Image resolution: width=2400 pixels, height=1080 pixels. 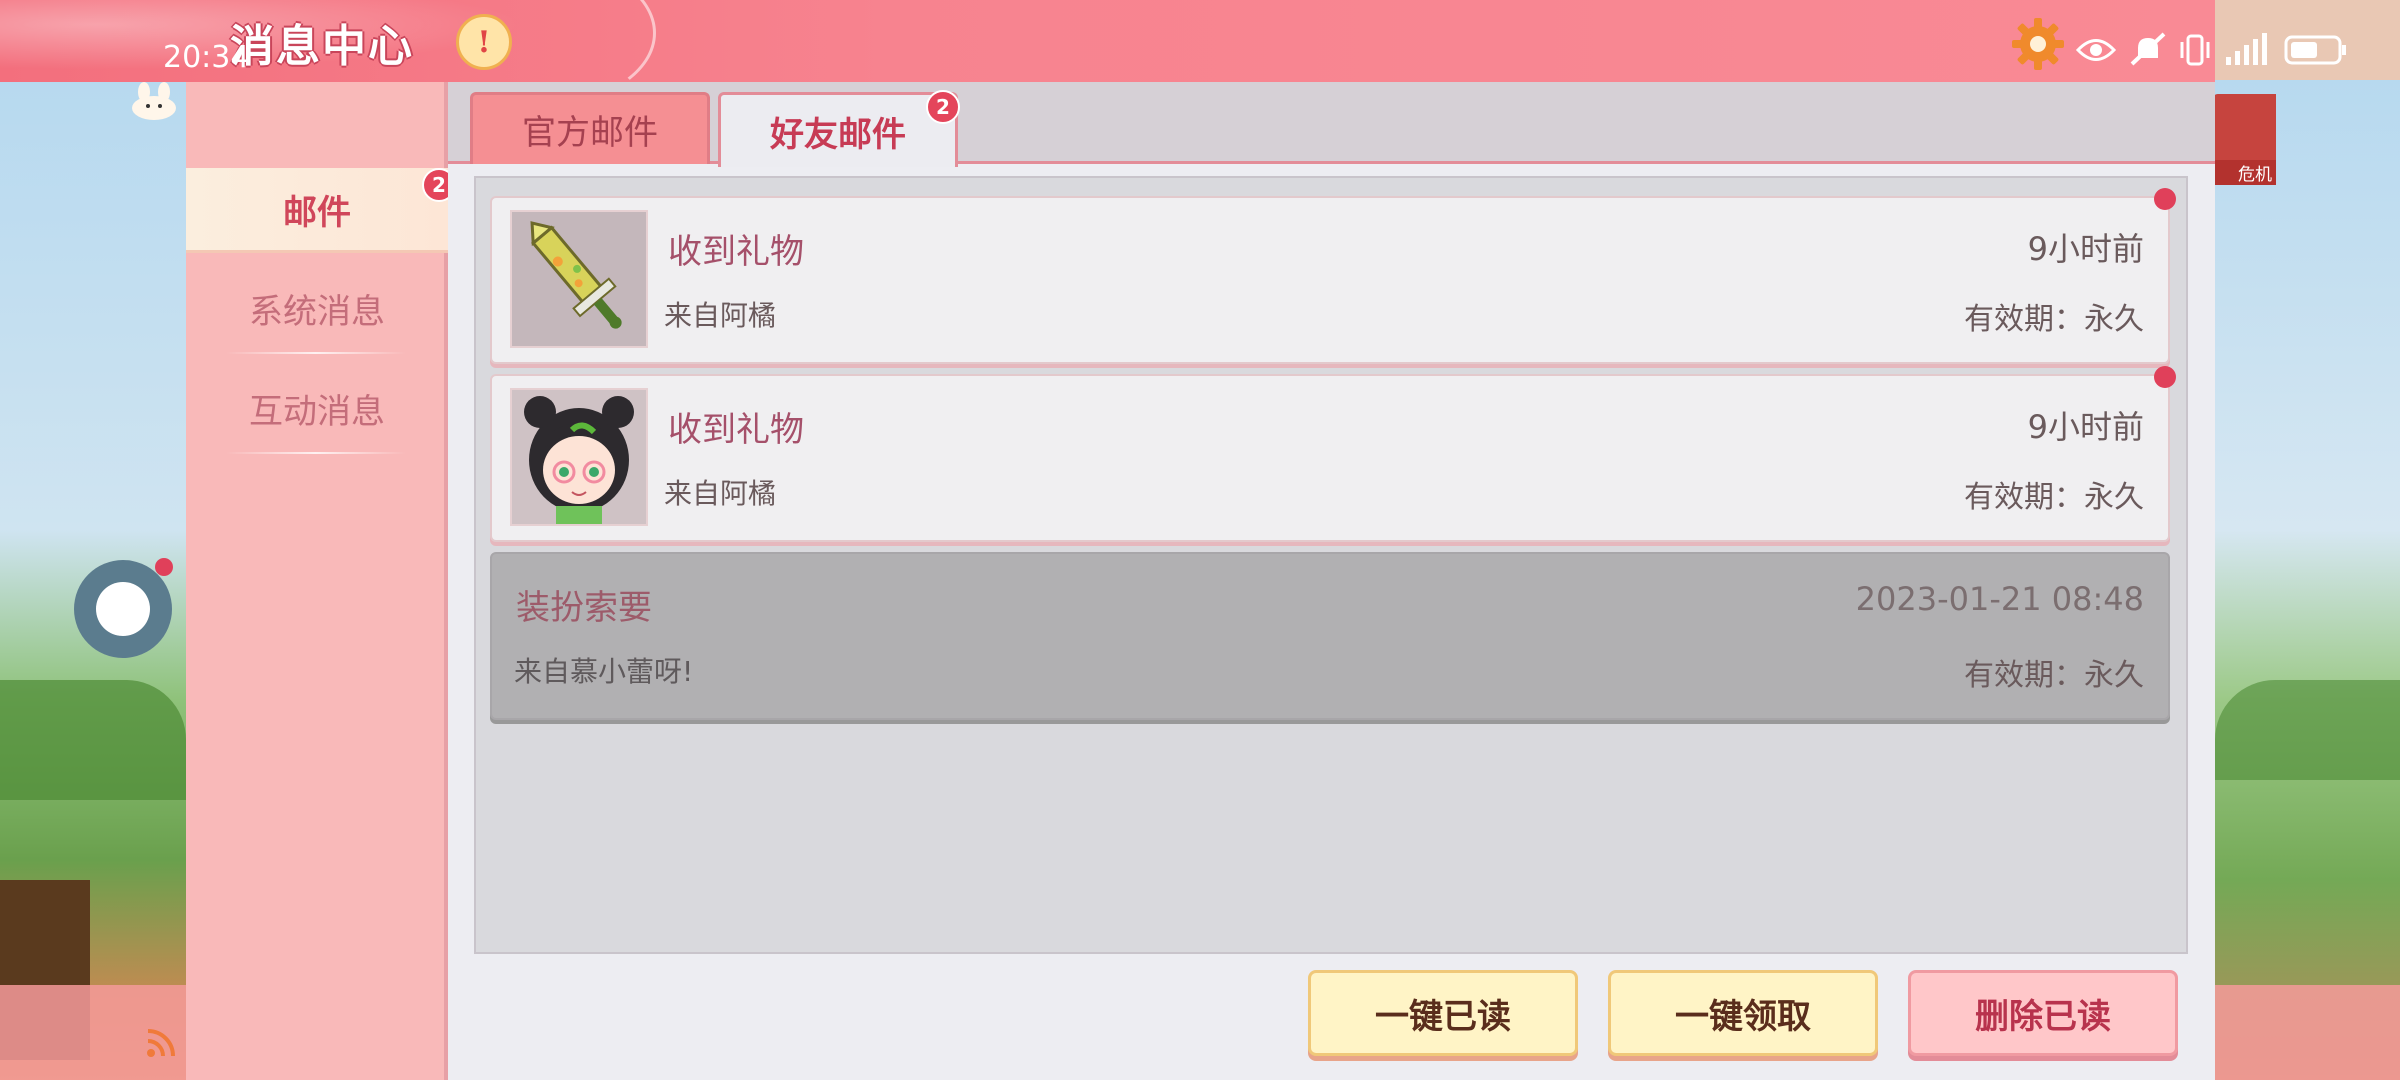 What do you see at coordinates (2038, 44) in the screenshot?
I see `gear-icon` at bounding box center [2038, 44].